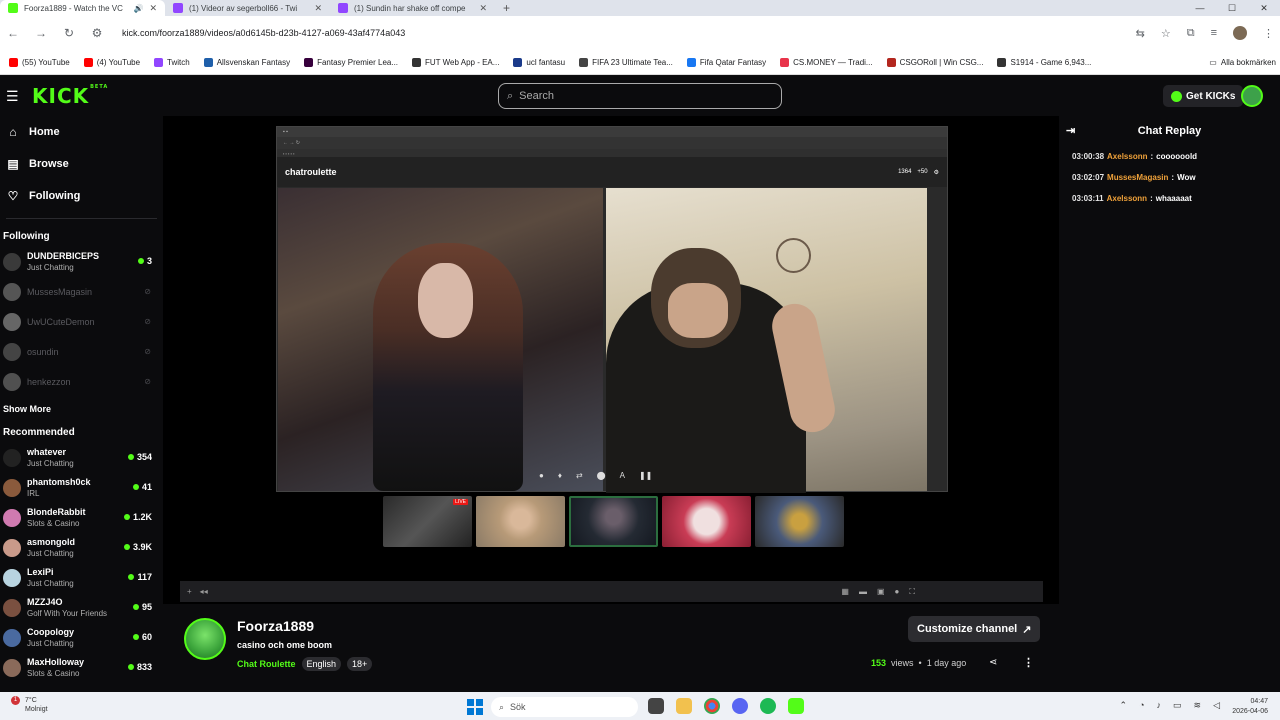 Image resolution: width=1280 pixels, height=720 pixels. What do you see at coordinates (1240, 33) in the screenshot?
I see `profile-avatar` at bounding box center [1240, 33].